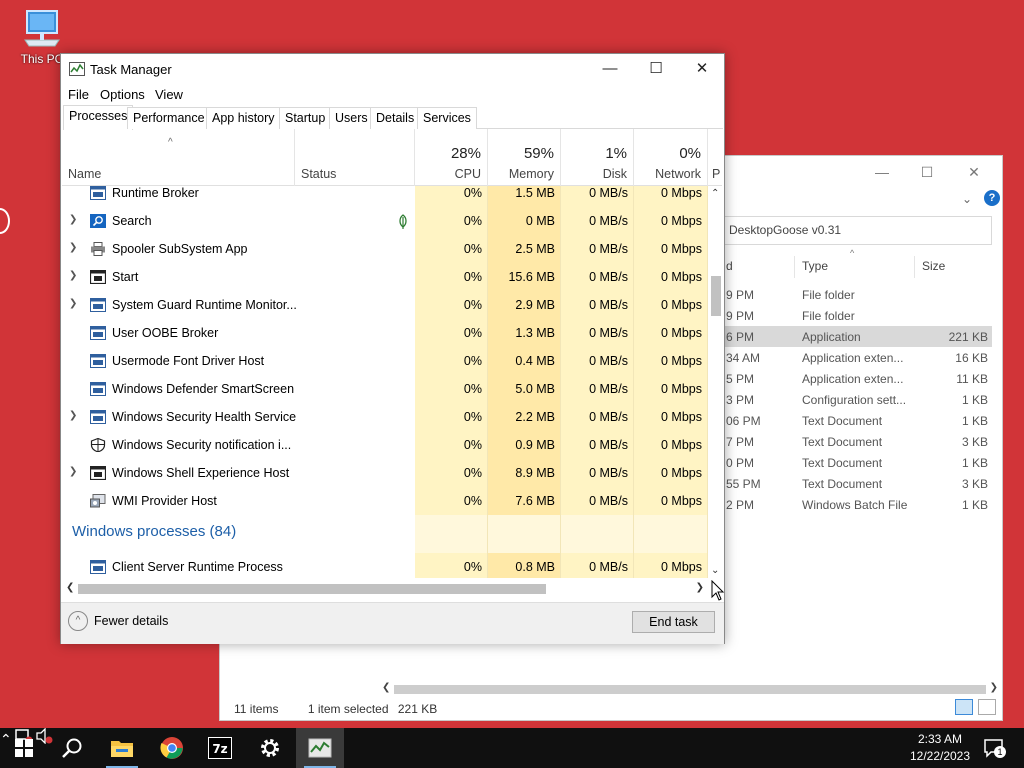  I want to click on taskbar-settings, so click(270, 748).